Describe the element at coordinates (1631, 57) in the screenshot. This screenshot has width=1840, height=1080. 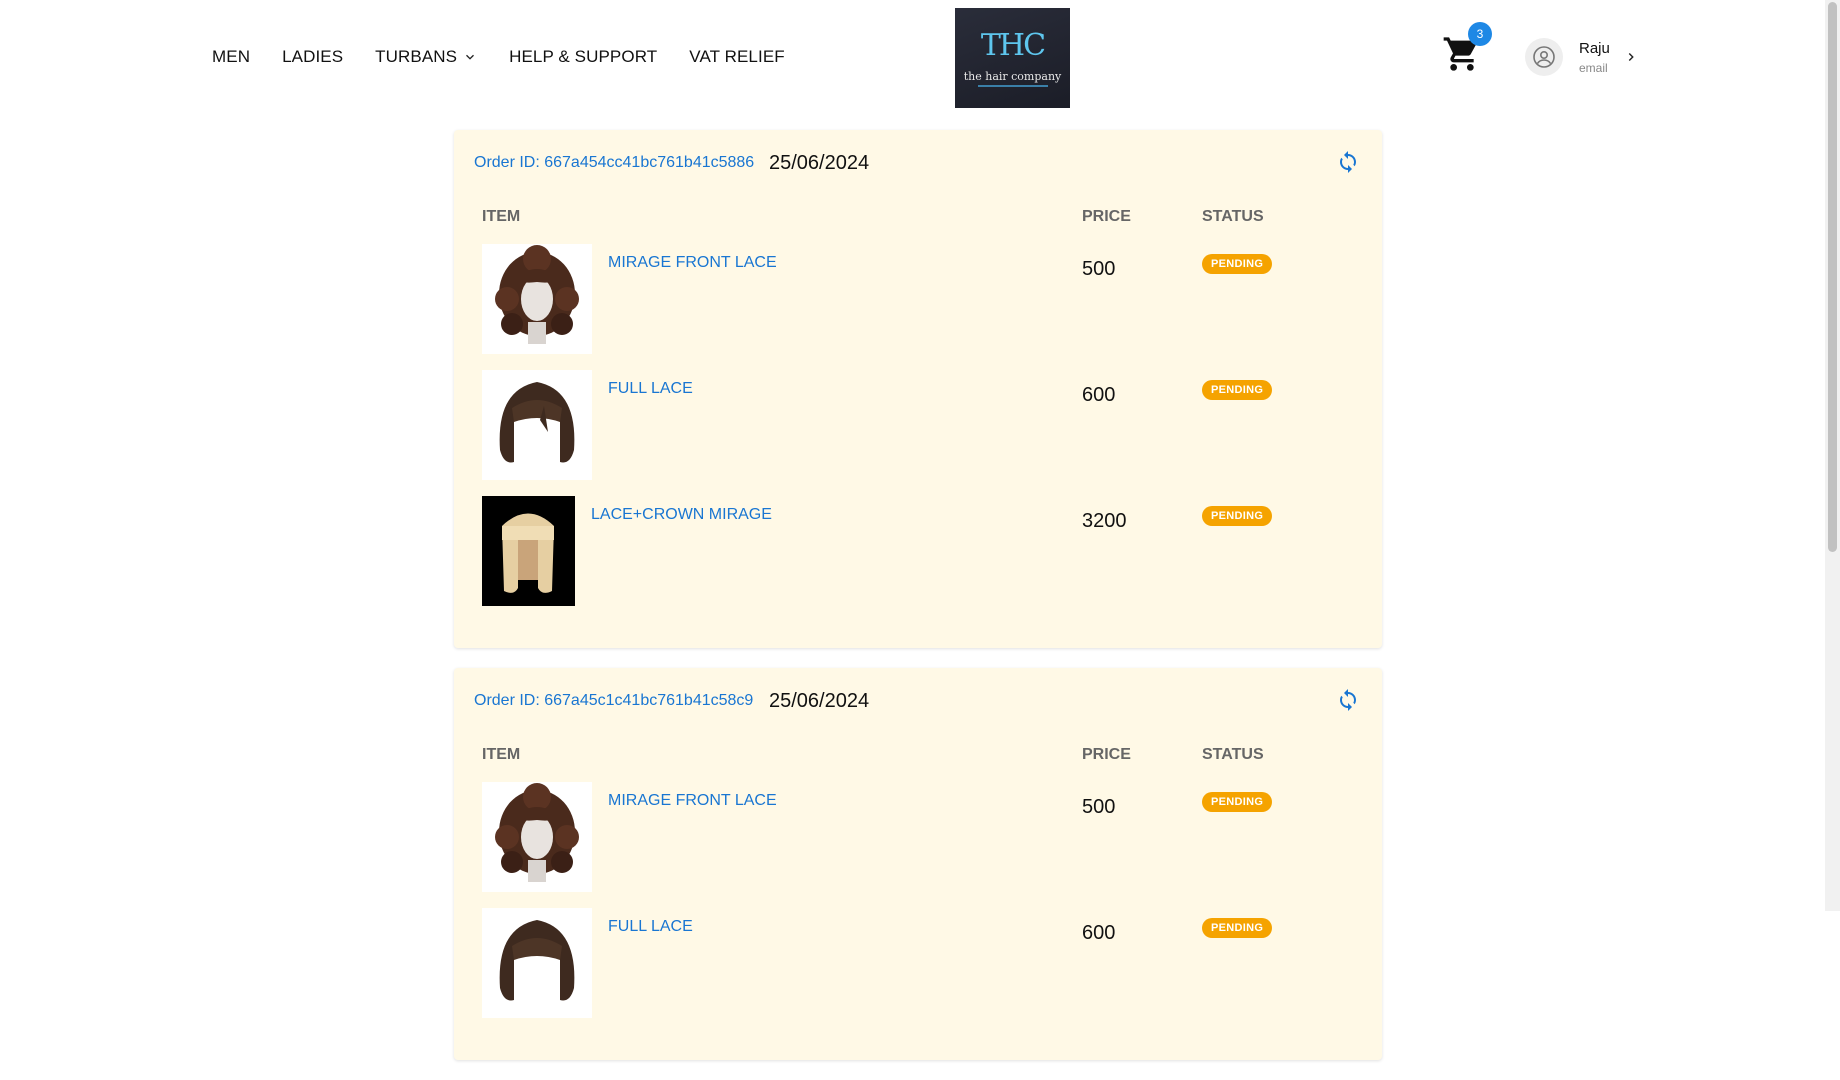
I see `chevron-right-icon` at that location.